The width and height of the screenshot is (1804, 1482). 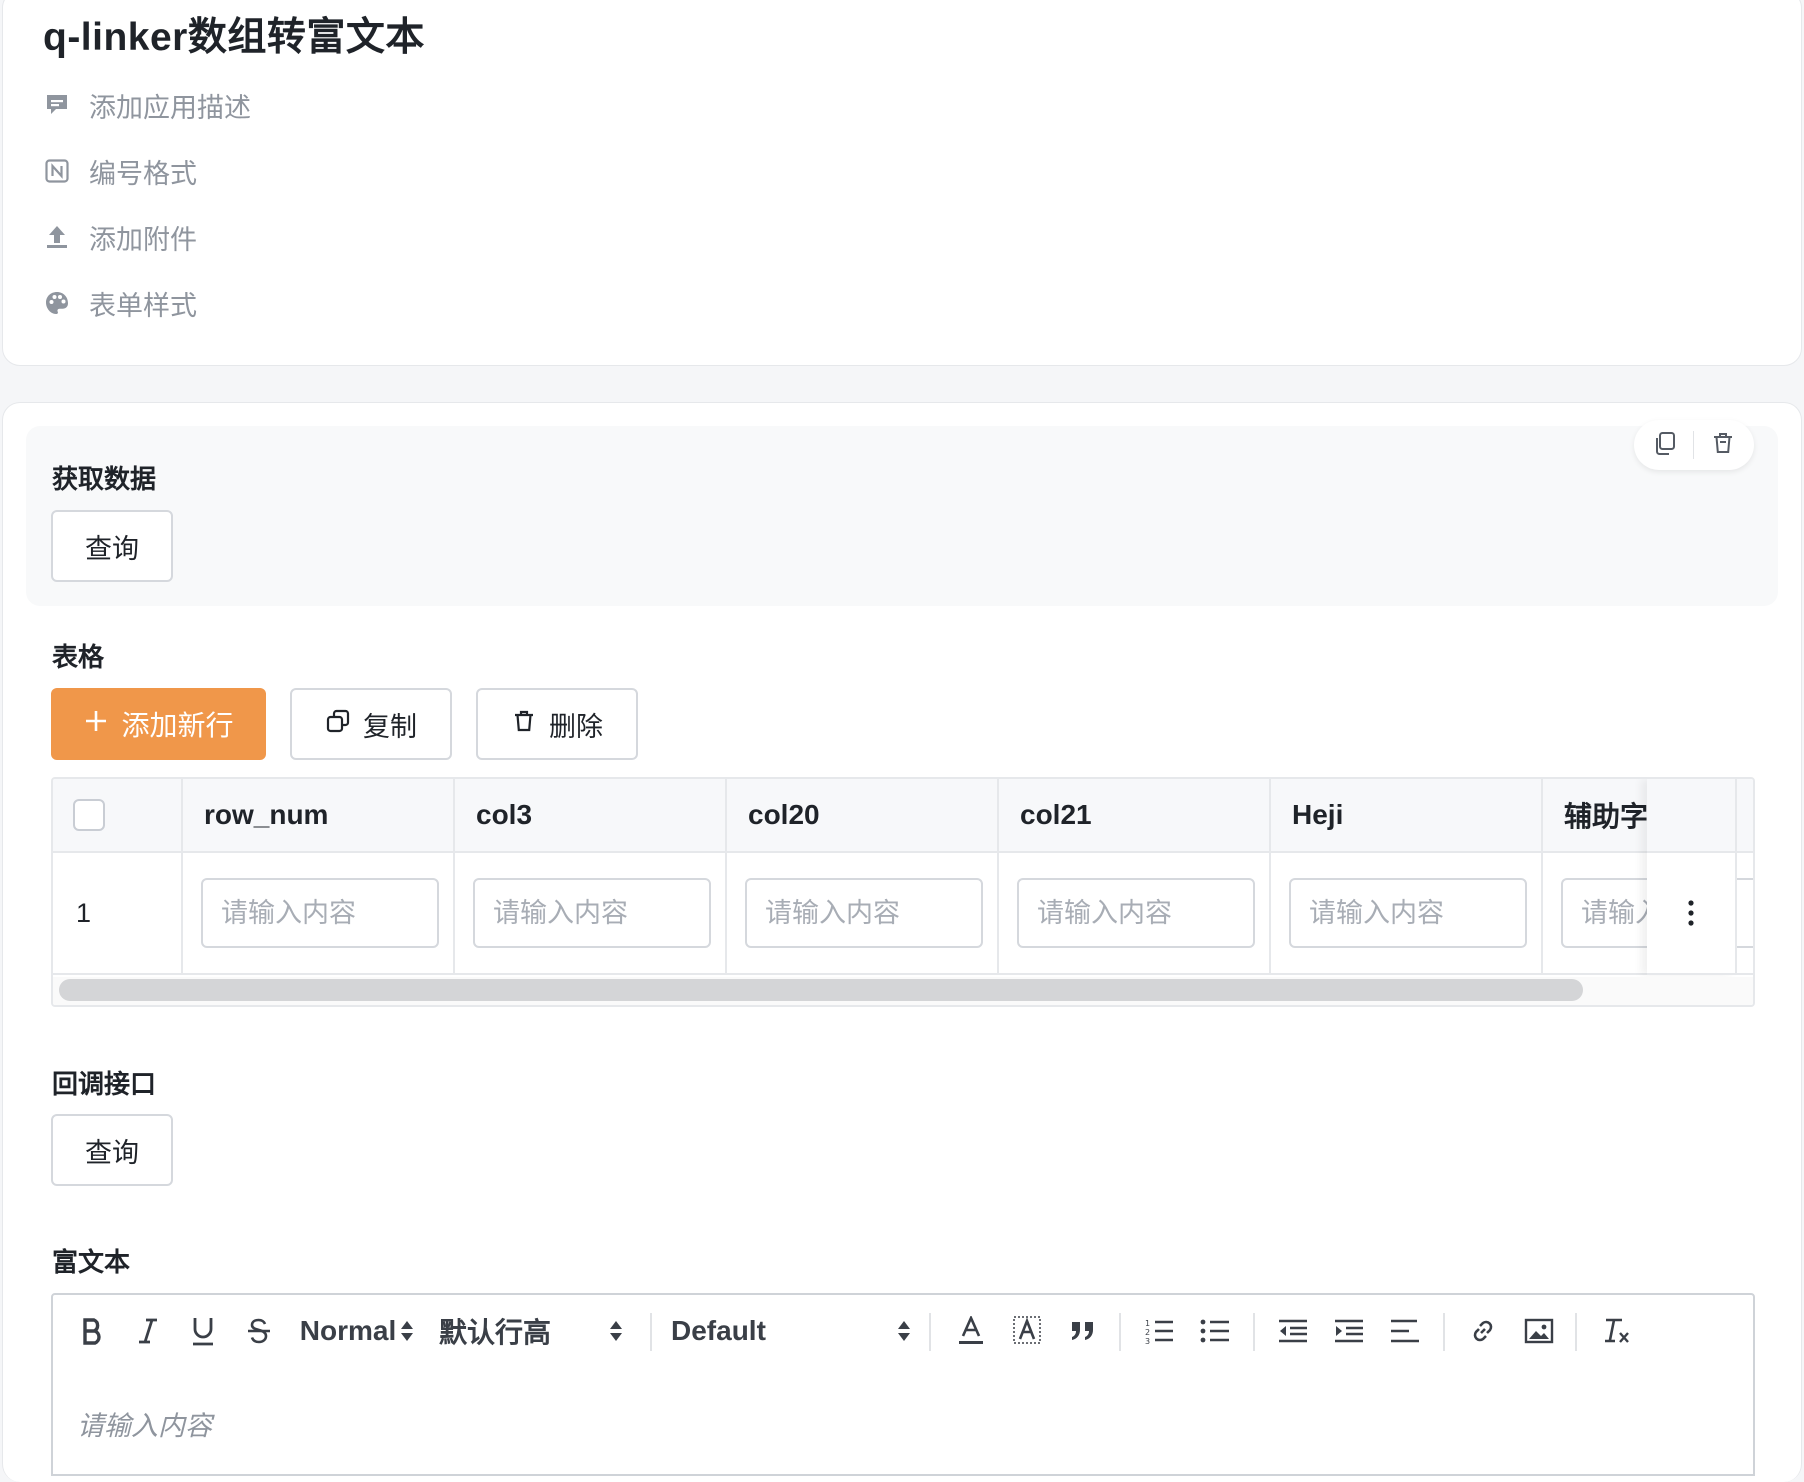 I want to click on callback-label: 回调接口, so click(x=104, y=1084).